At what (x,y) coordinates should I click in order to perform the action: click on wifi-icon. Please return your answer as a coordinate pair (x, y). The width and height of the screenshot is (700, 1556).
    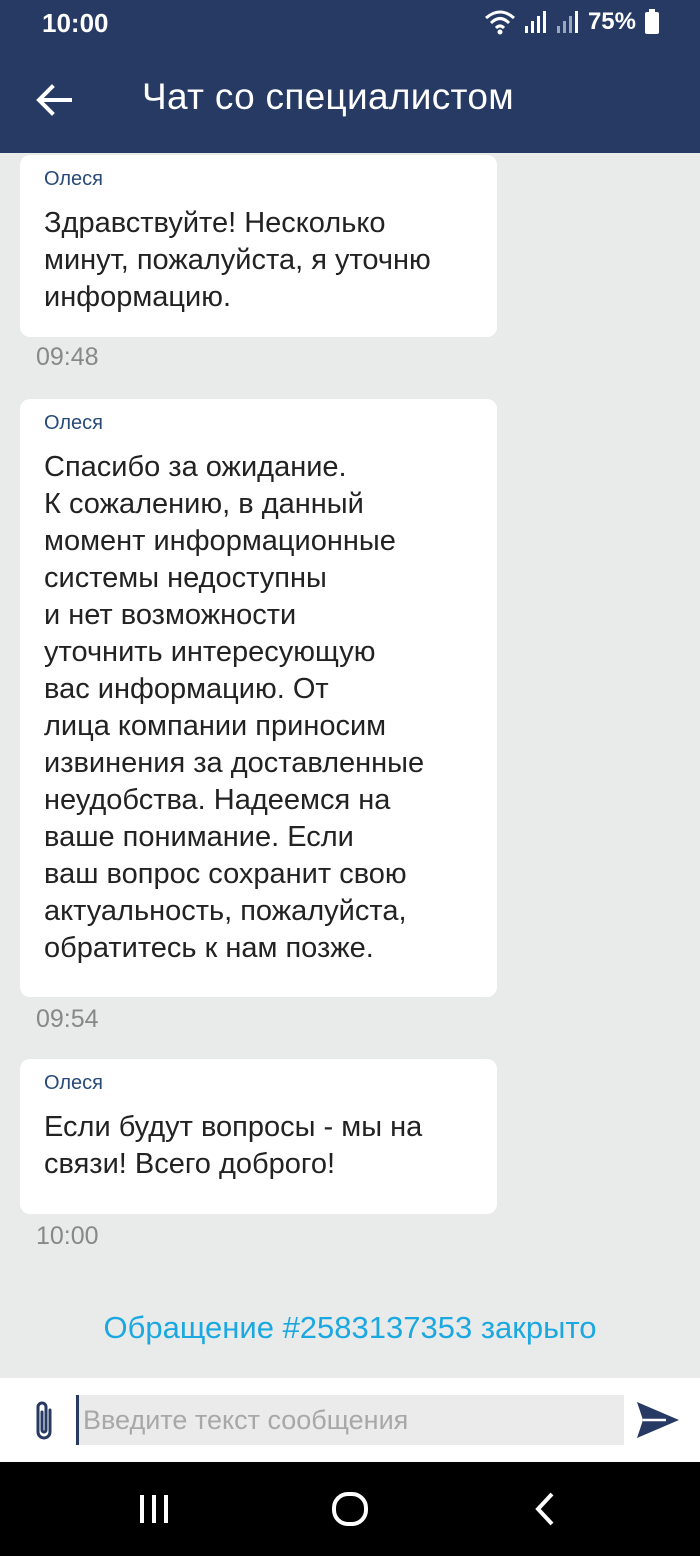
    Looking at the image, I should click on (499, 22).